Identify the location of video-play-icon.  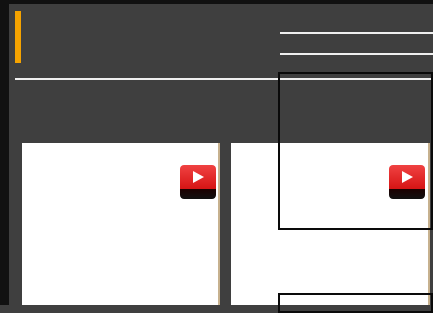
(198, 177).